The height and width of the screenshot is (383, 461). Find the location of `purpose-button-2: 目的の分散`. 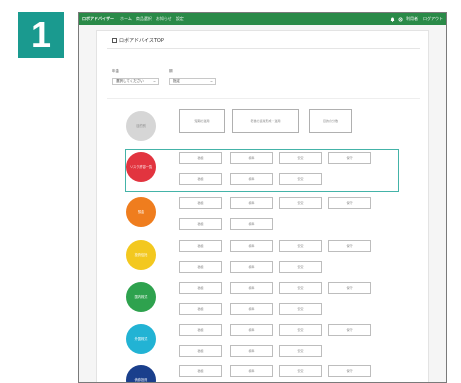

purpose-button-2: 目的の分散 is located at coordinates (330, 121).